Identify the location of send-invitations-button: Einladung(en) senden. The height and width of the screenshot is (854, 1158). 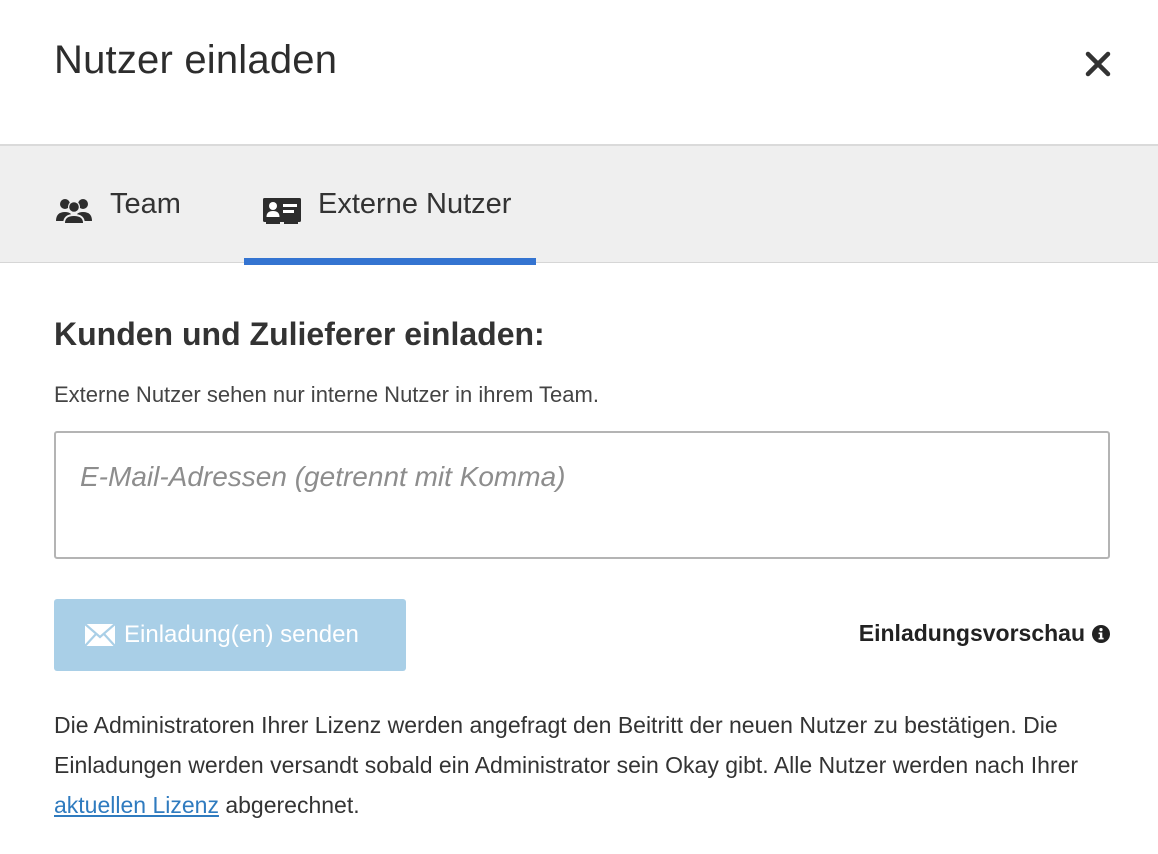
(230, 635).